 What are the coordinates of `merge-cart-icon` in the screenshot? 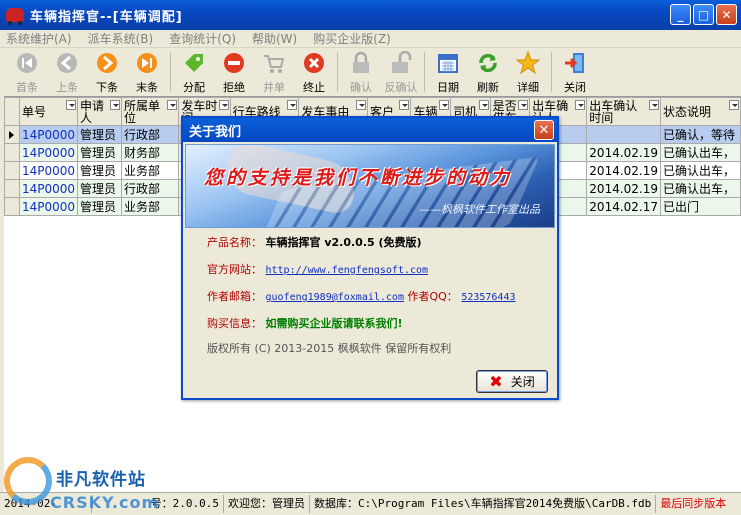 It's located at (274, 63).